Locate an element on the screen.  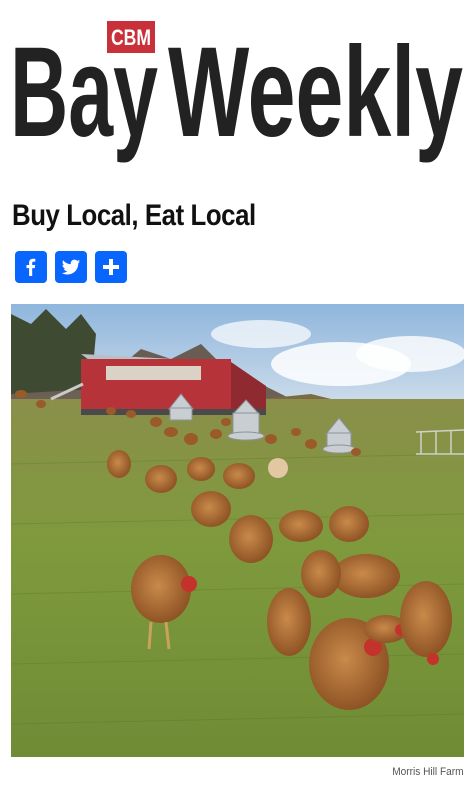
twitter-icon is located at coordinates (71, 267).